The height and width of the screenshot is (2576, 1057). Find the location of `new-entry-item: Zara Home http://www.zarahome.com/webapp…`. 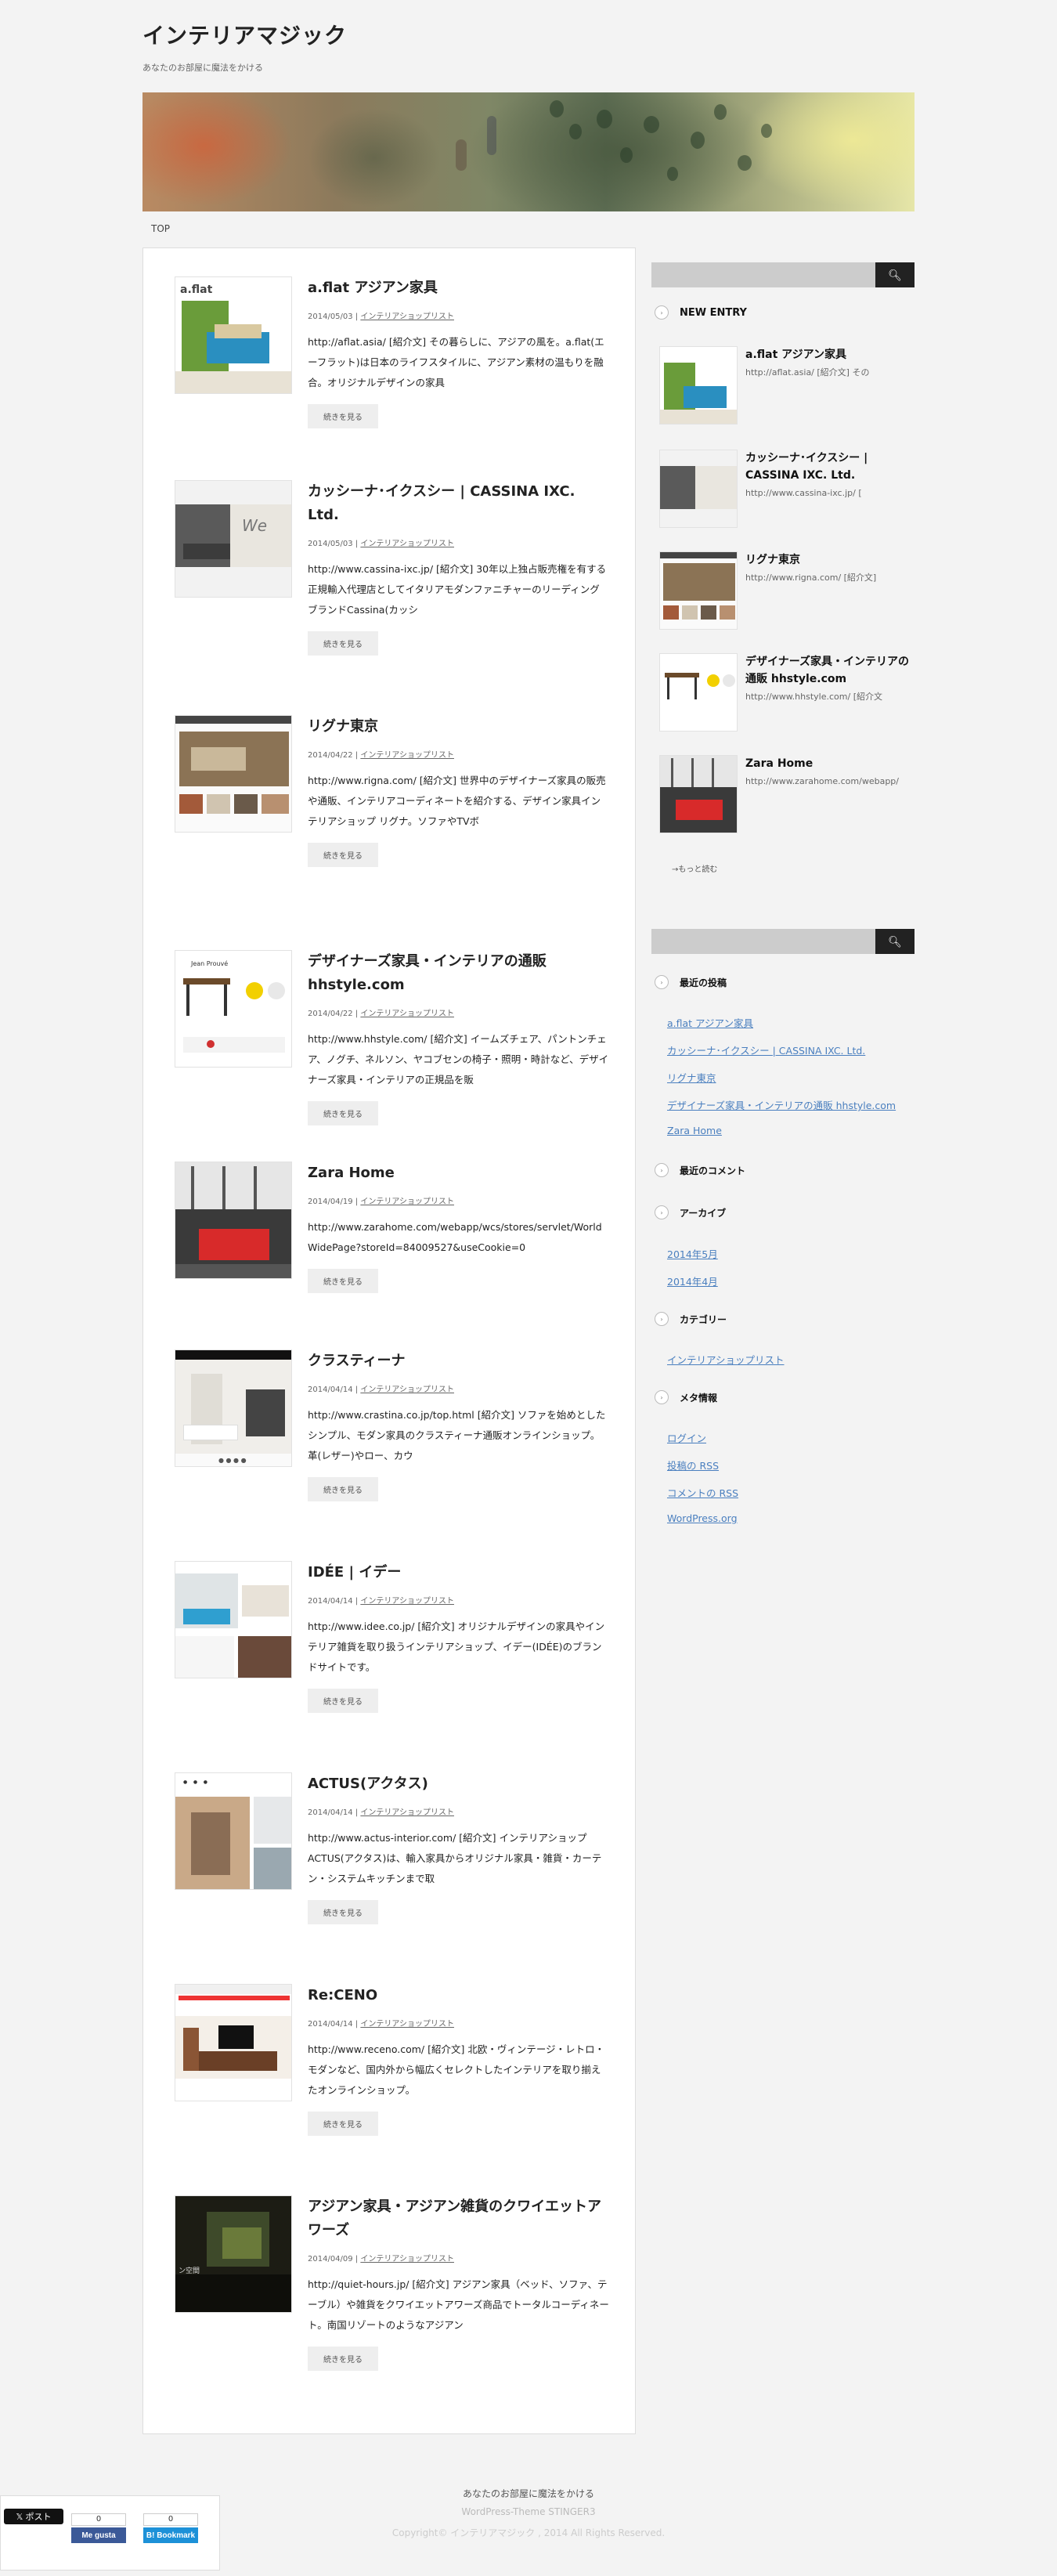

new-entry-item: Zara Home http://www.zarahome.com/webapp… is located at coordinates (784, 794).